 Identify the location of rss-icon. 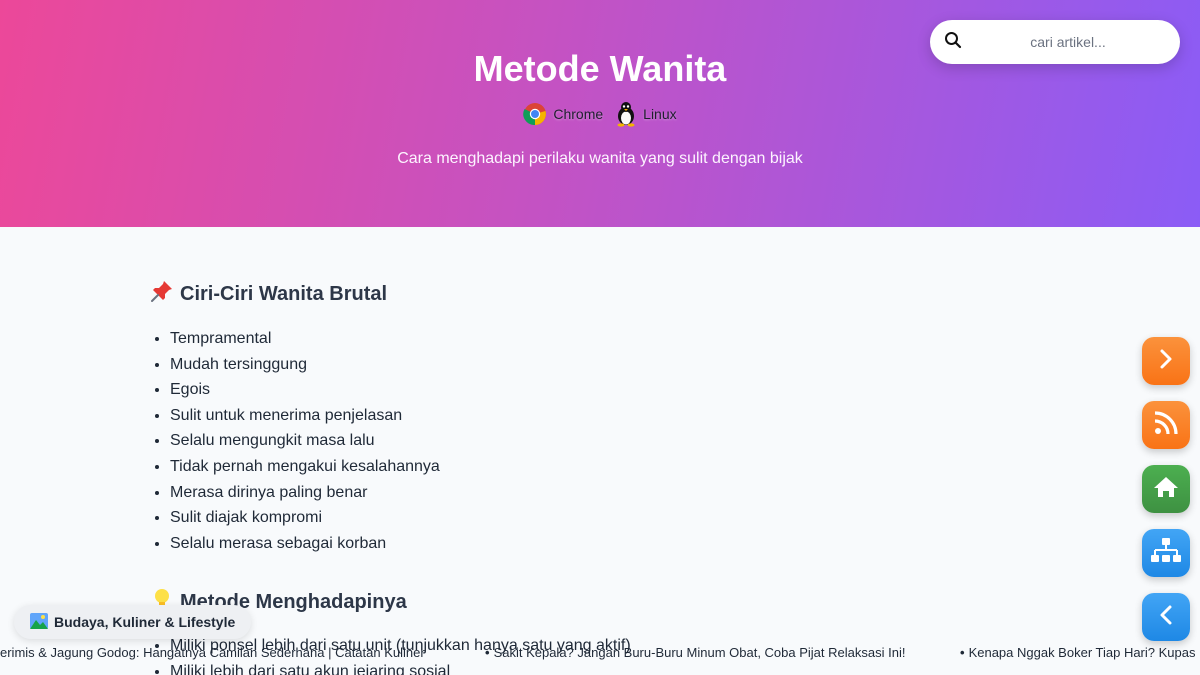
(1166, 425).